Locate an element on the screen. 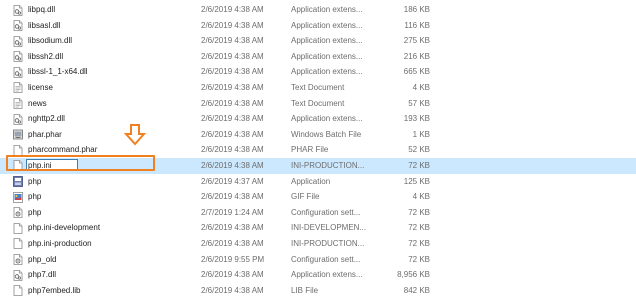 This screenshot has width=636, height=300. date-modified: 2/6/2019 4:37 AM is located at coordinates (232, 181).